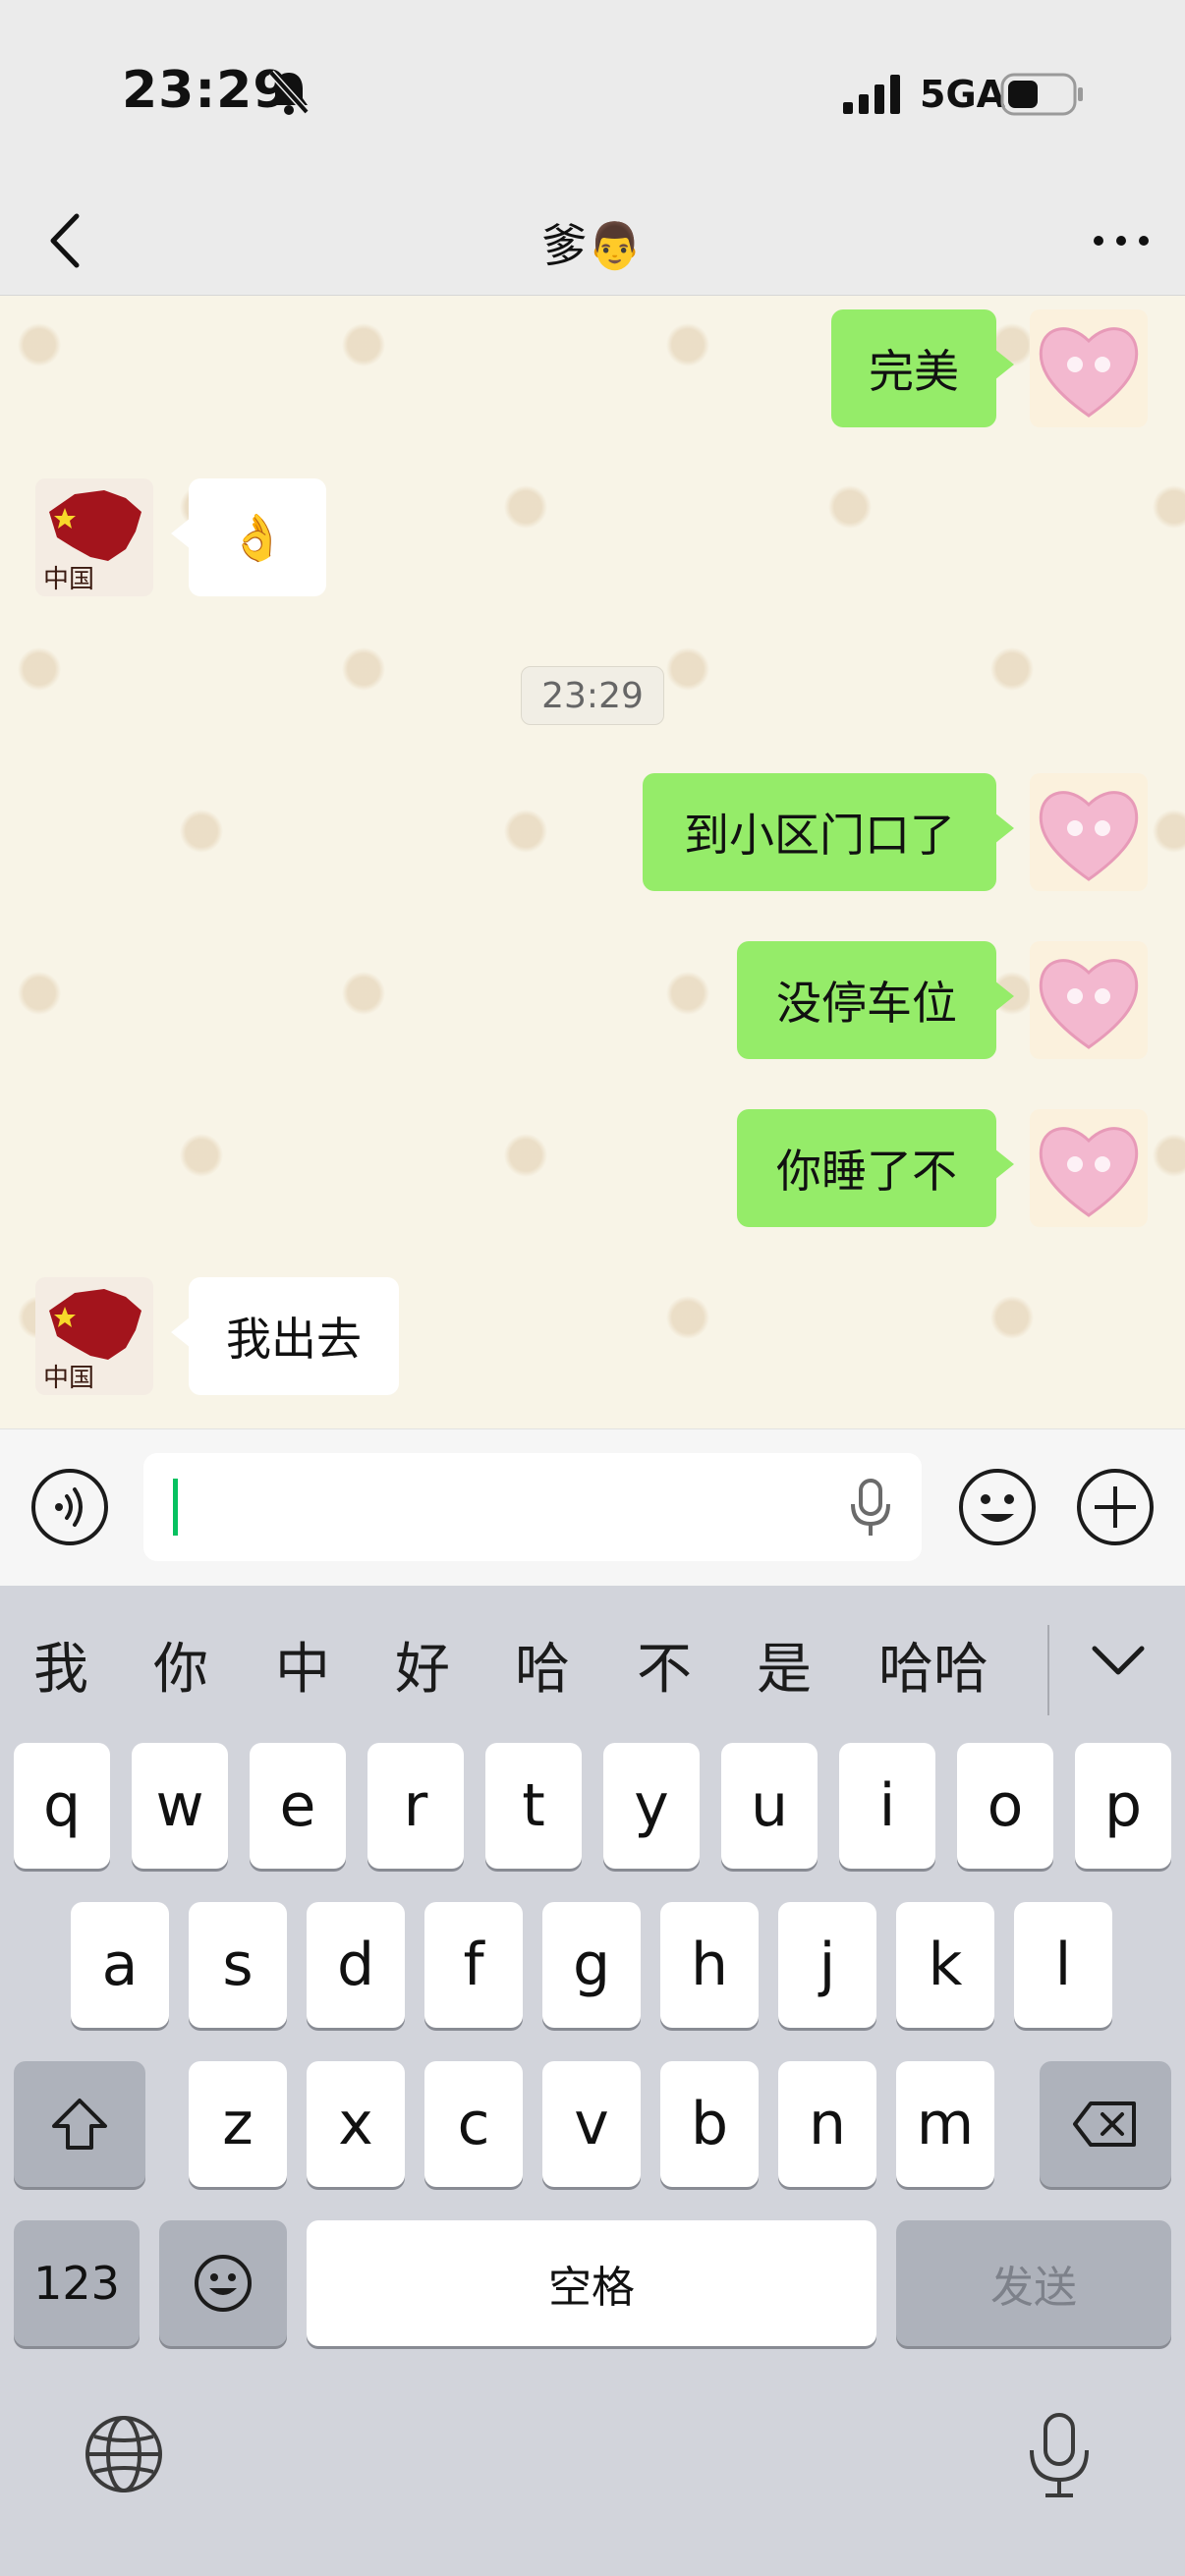 The width and height of the screenshot is (1185, 2576). Describe the element at coordinates (238, 1965) in the screenshot. I see `key-s: s` at that location.